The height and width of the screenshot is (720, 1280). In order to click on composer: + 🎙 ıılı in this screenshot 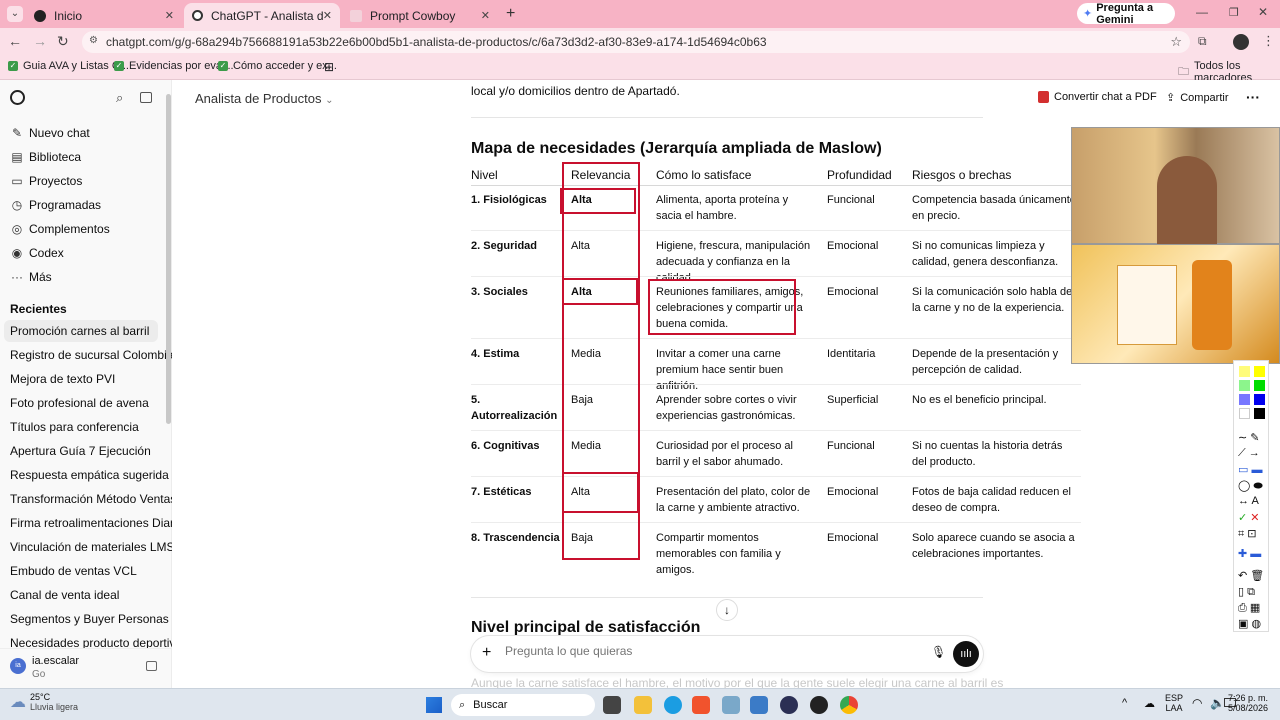, I will do `click(727, 654)`.